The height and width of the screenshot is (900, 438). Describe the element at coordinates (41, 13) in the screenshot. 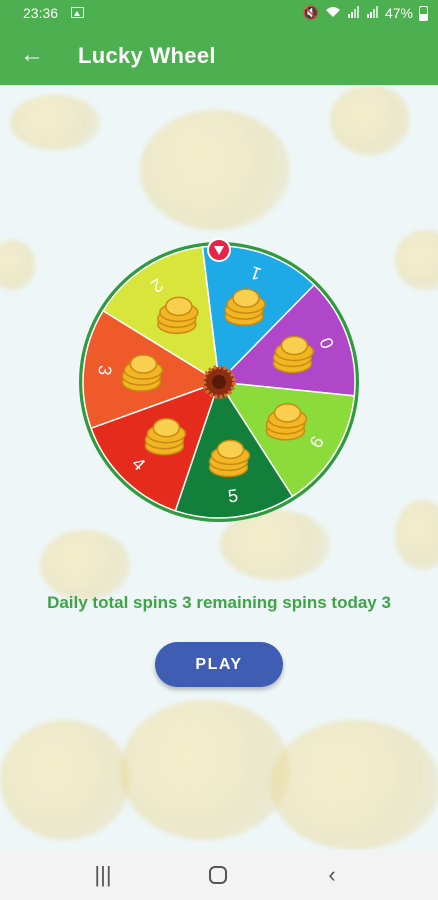

I see `status-time: 23:36` at that location.